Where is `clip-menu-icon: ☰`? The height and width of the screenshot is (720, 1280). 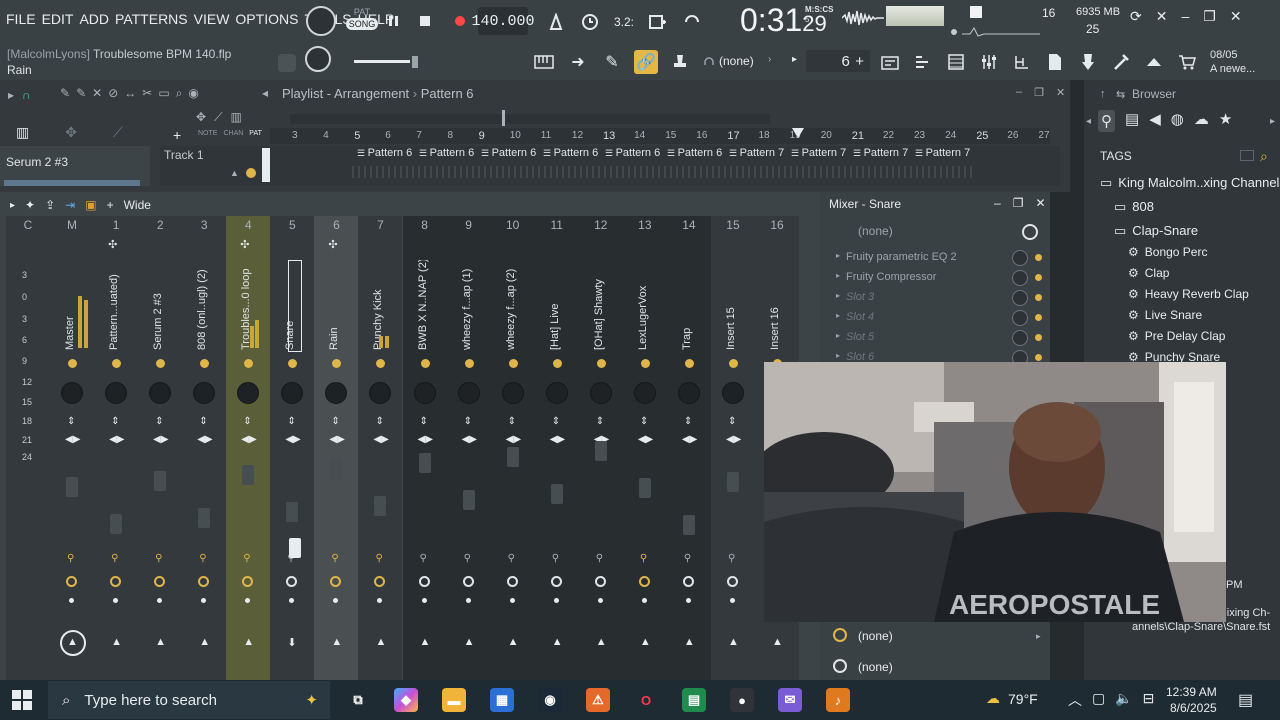 clip-menu-icon: ☰ is located at coordinates (672, 153).